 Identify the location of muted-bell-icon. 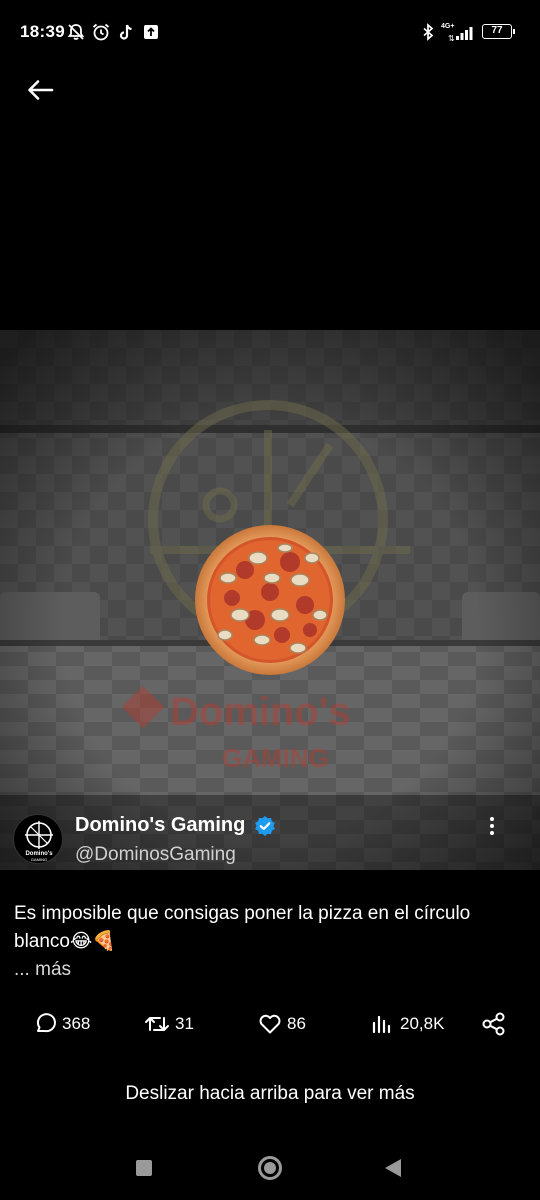
(76, 32).